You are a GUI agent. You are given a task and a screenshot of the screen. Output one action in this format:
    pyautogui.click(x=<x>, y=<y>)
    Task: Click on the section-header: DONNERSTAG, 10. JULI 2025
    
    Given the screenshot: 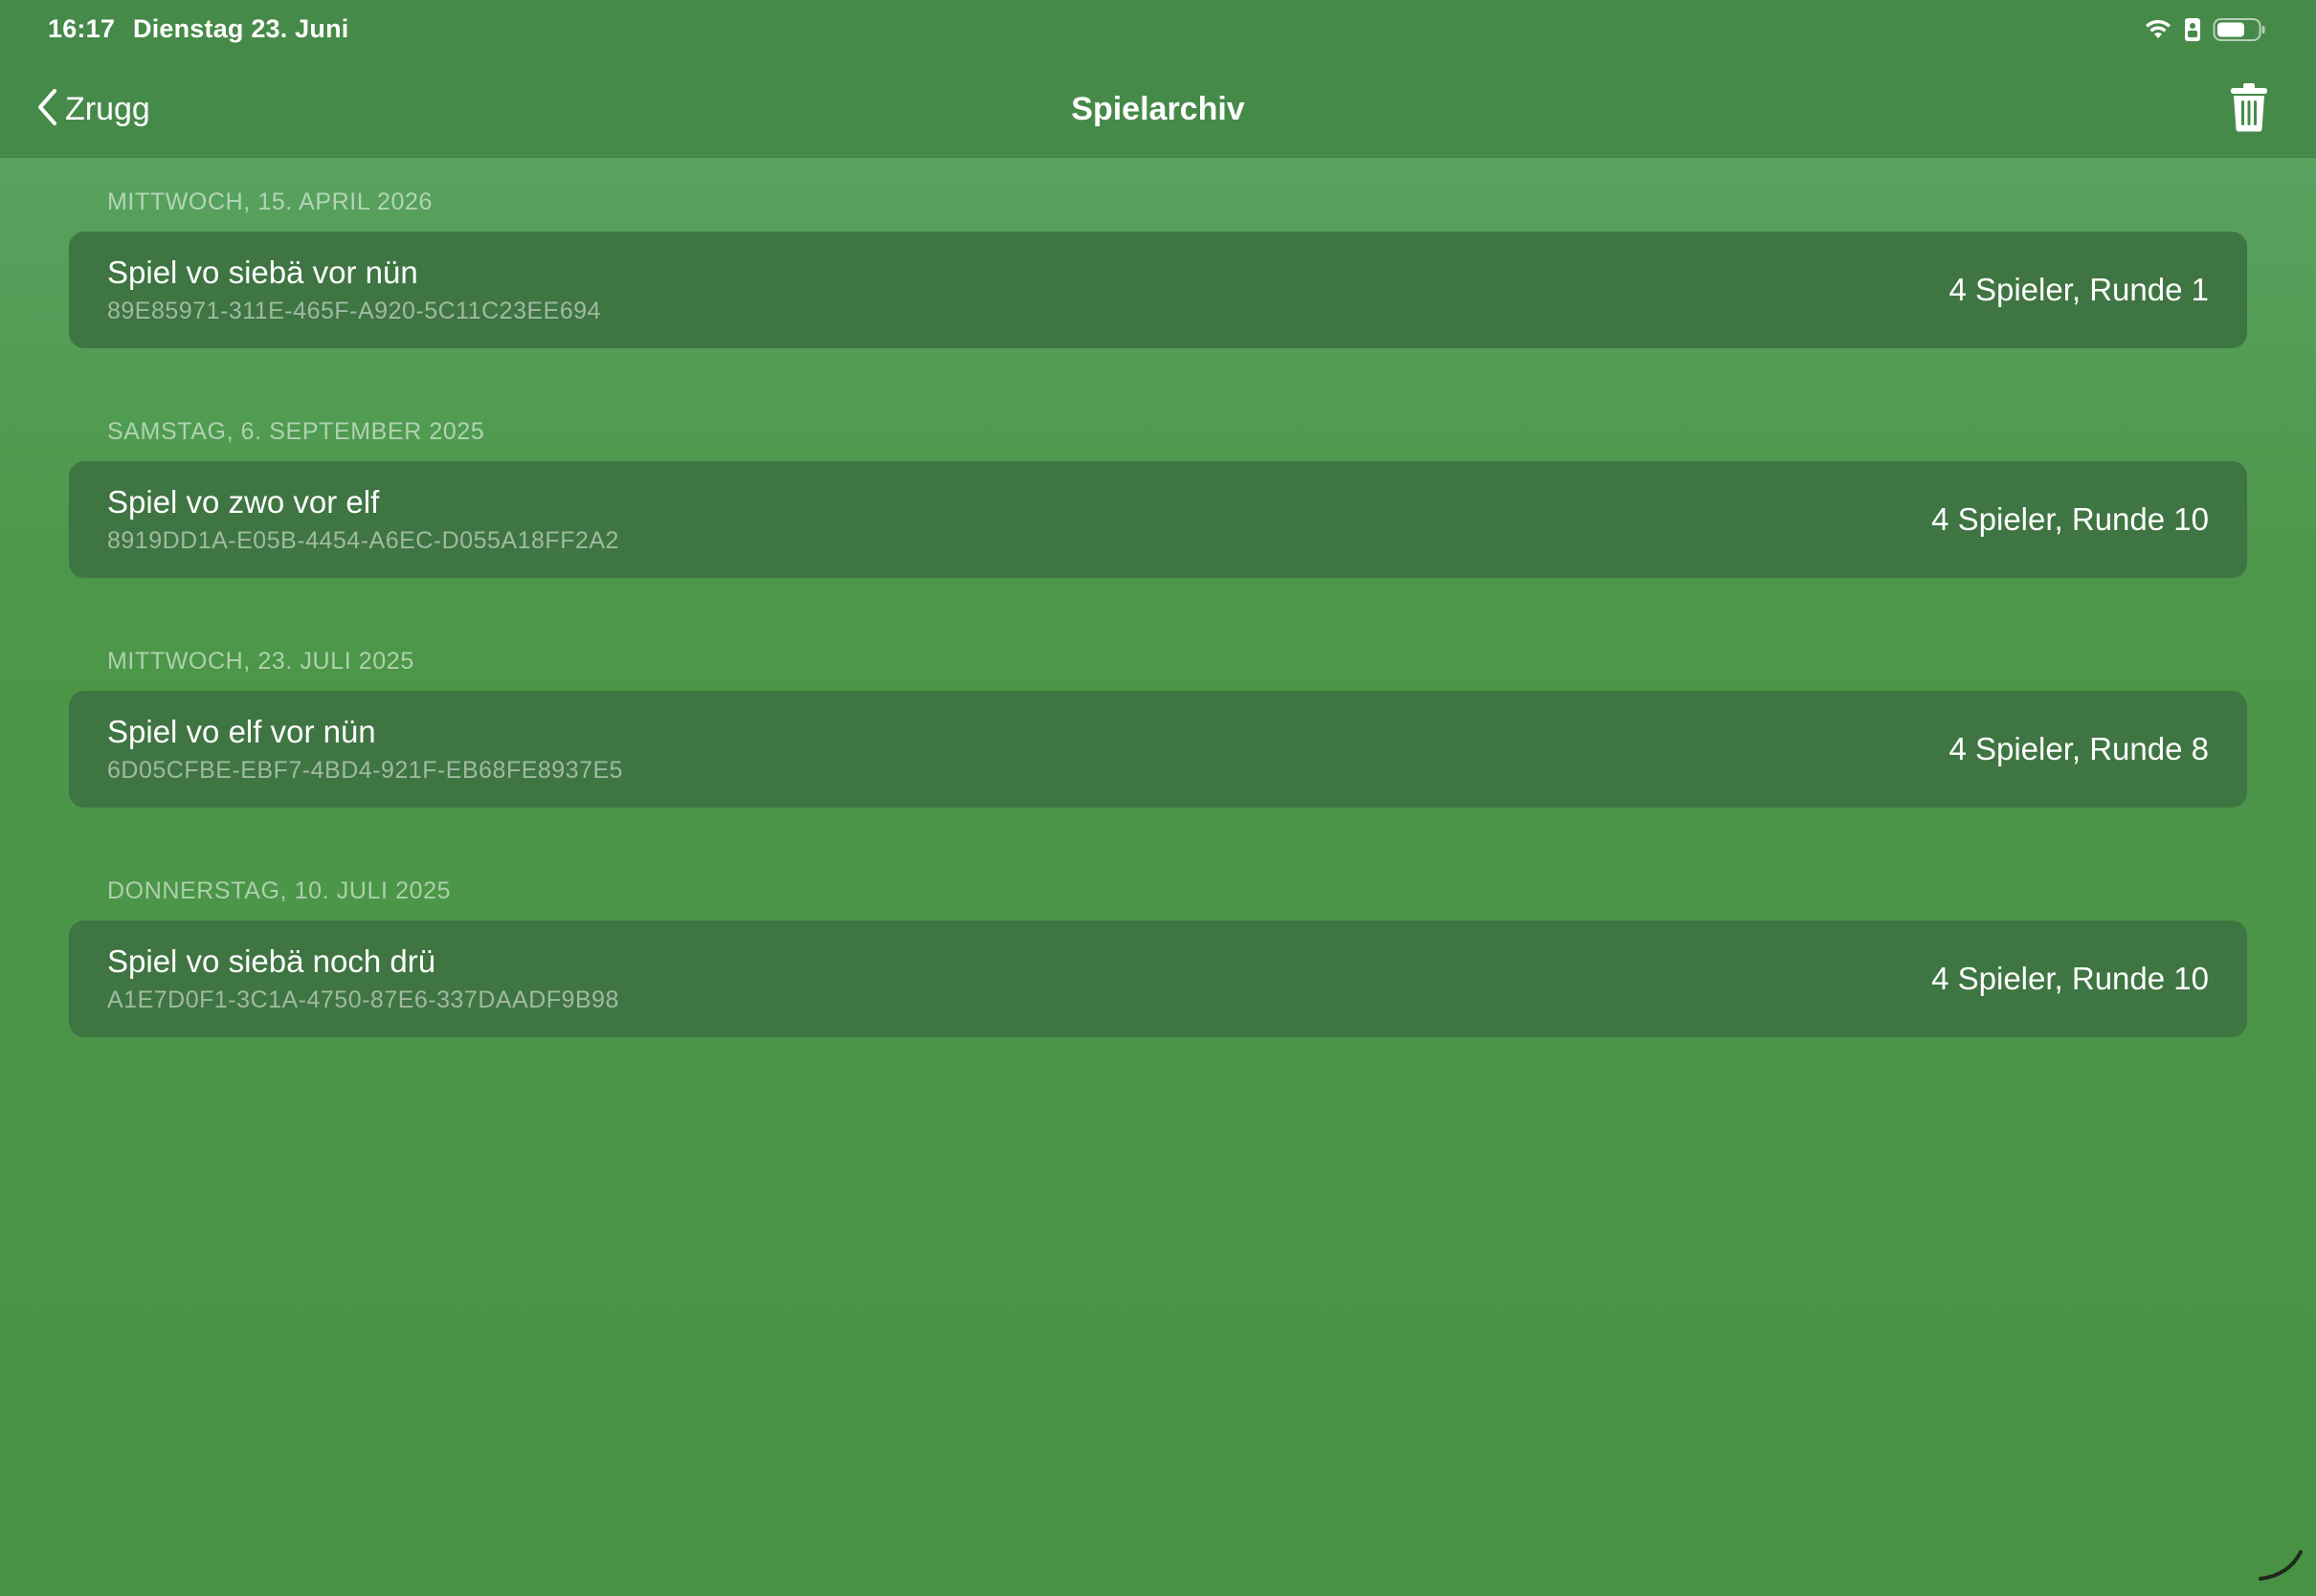 What is the action you would take?
    pyautogui.click(x=279, y=891)
    